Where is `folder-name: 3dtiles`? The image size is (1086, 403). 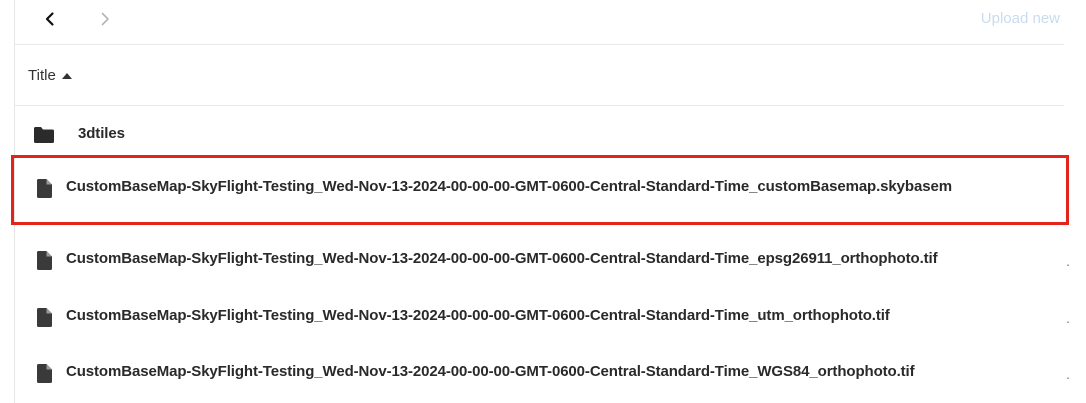
folder-name: 3dtiles is located at coordinates (101, 133).